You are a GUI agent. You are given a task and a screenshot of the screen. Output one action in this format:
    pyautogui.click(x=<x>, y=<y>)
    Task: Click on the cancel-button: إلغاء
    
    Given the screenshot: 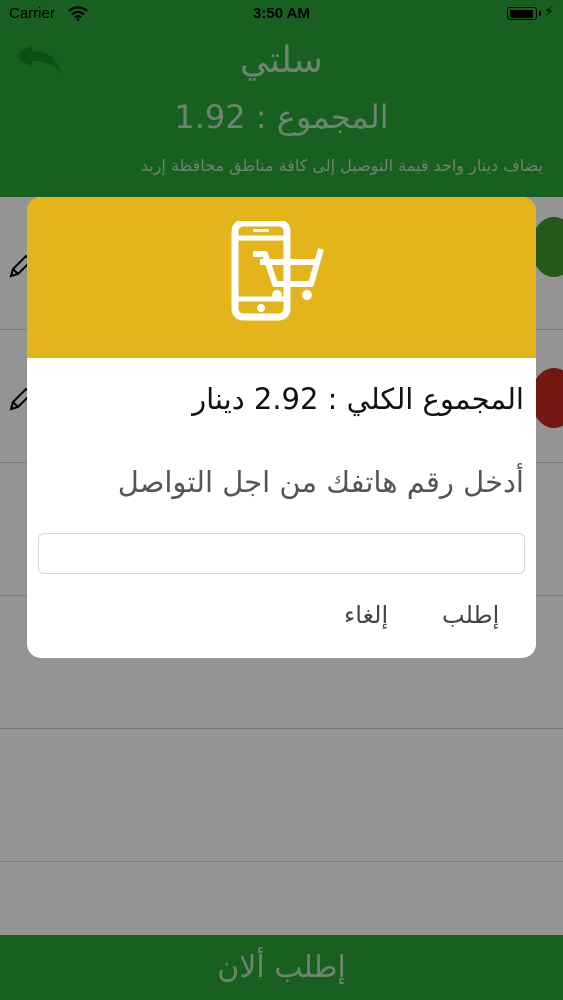 What is the action you would take?
    pyautogui.click(x=366, y=615)
    